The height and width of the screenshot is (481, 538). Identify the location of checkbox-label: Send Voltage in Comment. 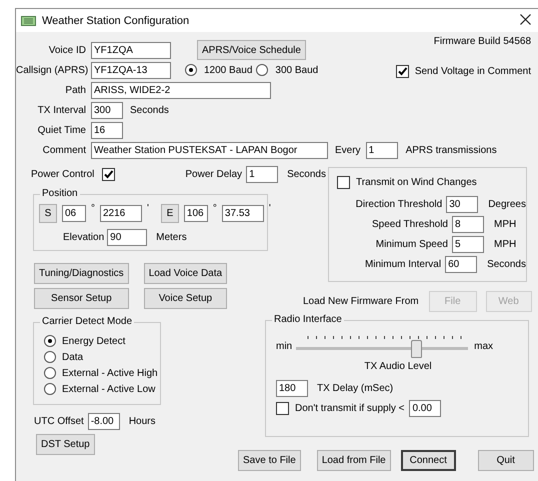
(472, 71).